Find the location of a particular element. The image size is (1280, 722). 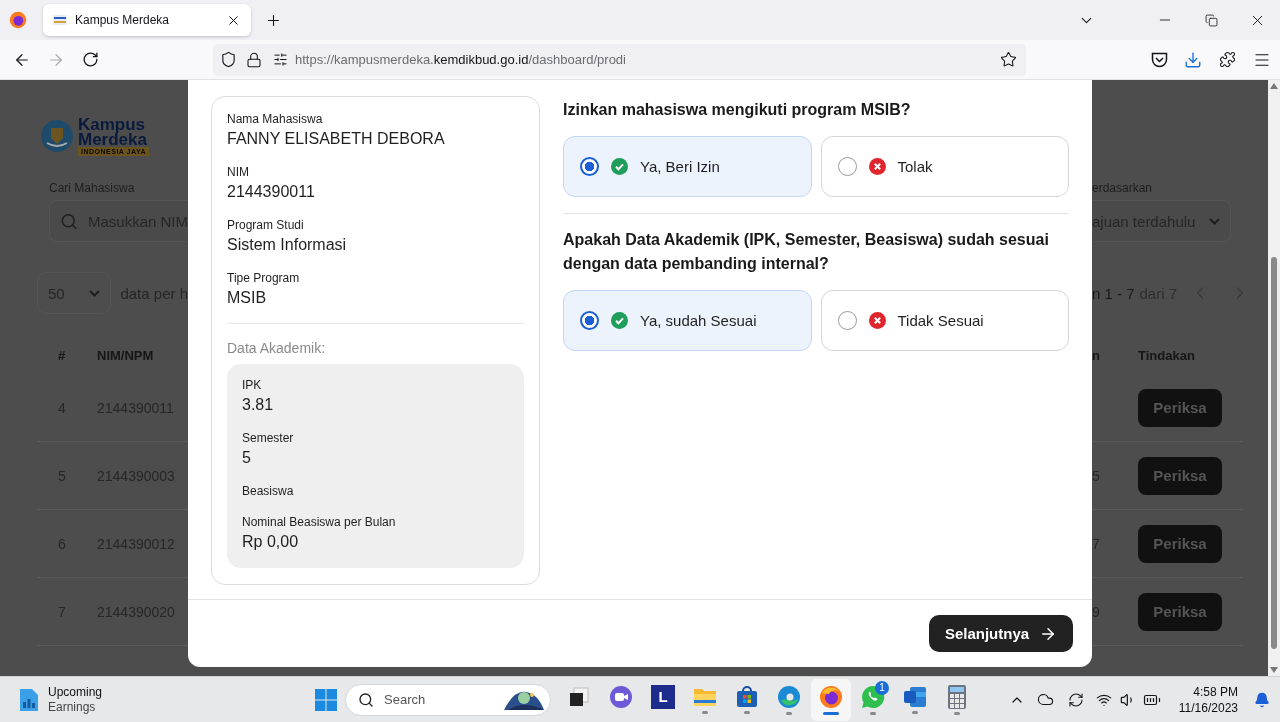

clock: 4:58 PM 11/16/2023 is located at coordinates (1208, 699).